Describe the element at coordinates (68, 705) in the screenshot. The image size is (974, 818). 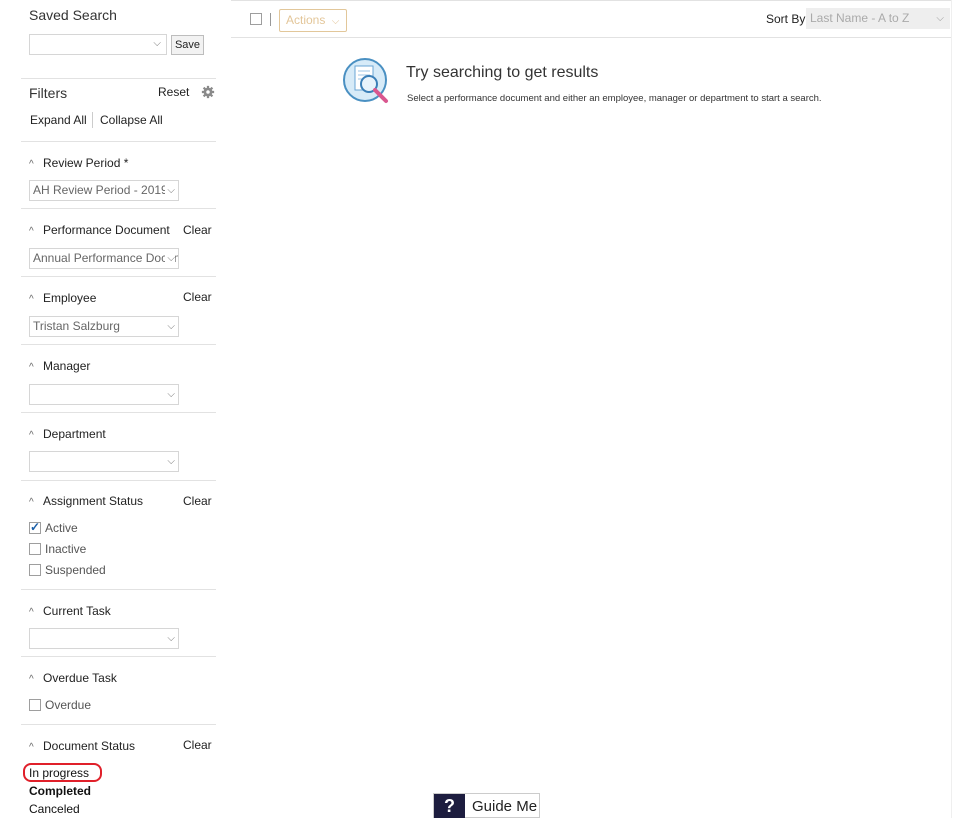
I see `option-label: Overdue` at that location.